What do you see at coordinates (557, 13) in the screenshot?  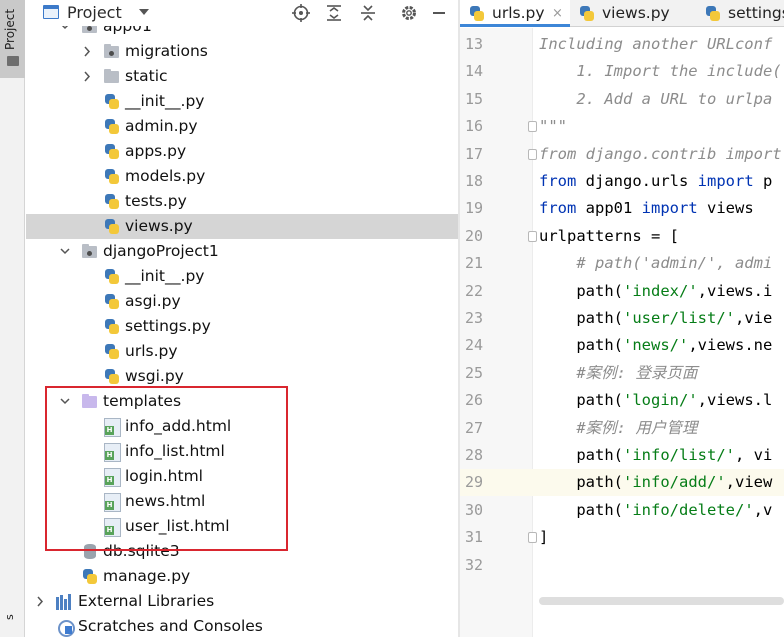 I see `close-icon: ×` at bounding box center [557, 13].